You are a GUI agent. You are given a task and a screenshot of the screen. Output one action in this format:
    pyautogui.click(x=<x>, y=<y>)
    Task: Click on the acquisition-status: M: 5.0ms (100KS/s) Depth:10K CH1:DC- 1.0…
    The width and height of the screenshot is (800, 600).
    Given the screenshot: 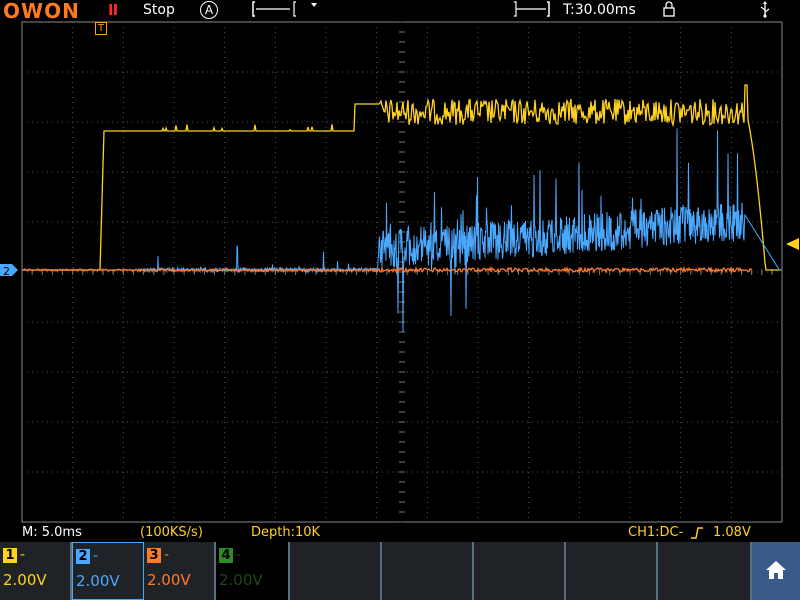 What is the action you would take?
    pyautogui.click(x=400, y=533)
    